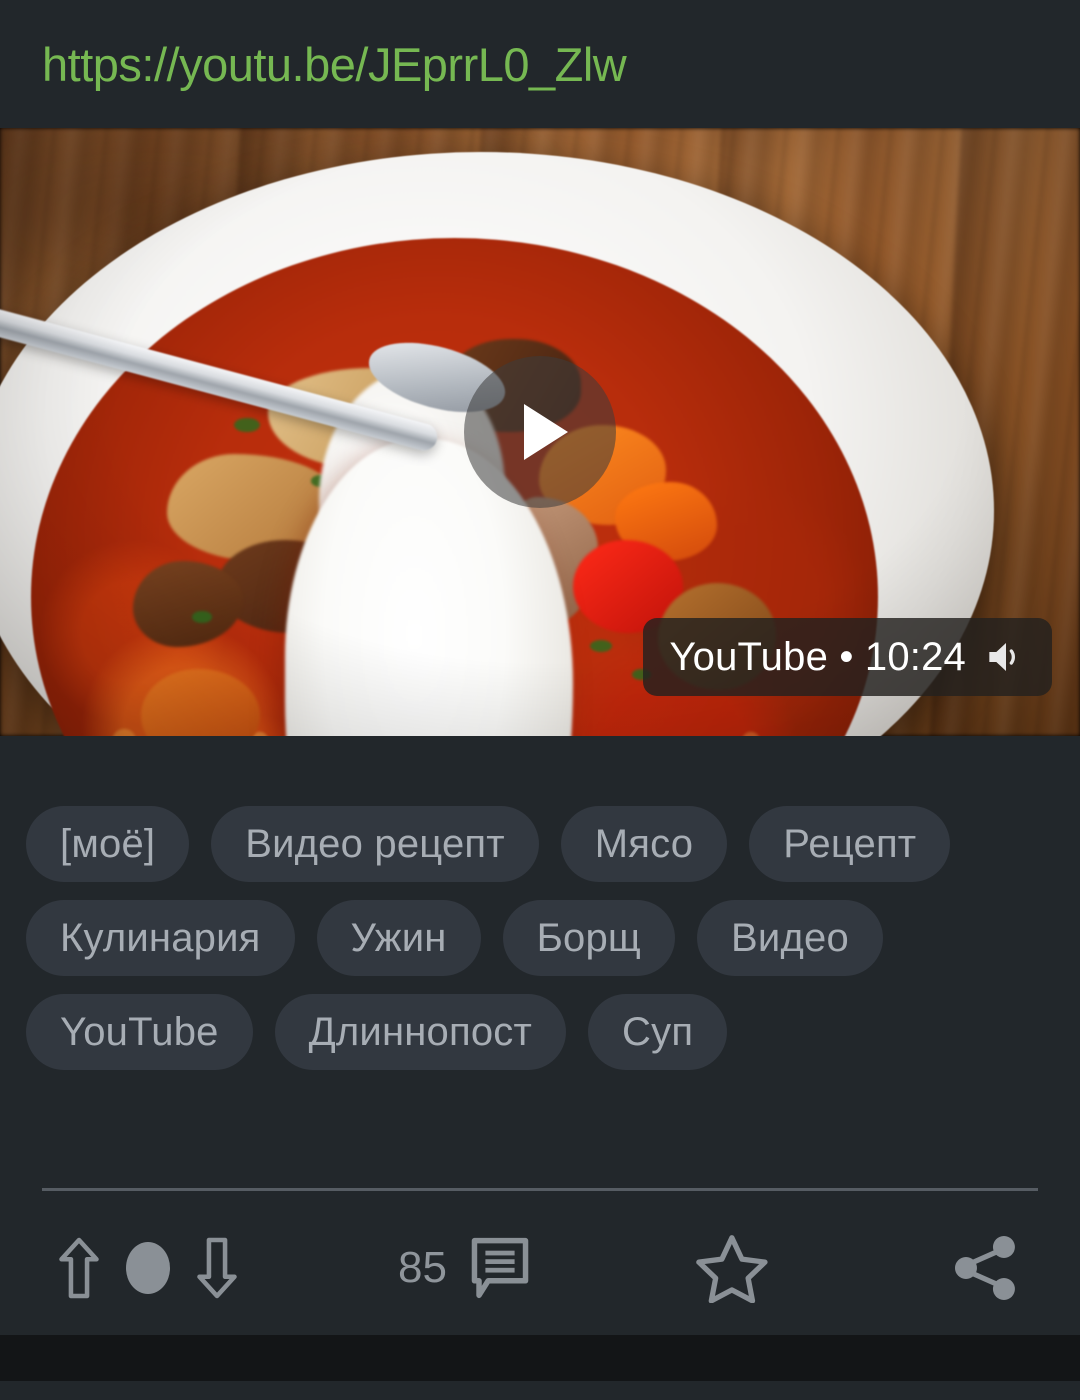 This screenshot has height=1400, width=1080. Describe the element at coordinates (375, 844) in the screenshot. I see `tag-item: Видео рецепт` at that location.